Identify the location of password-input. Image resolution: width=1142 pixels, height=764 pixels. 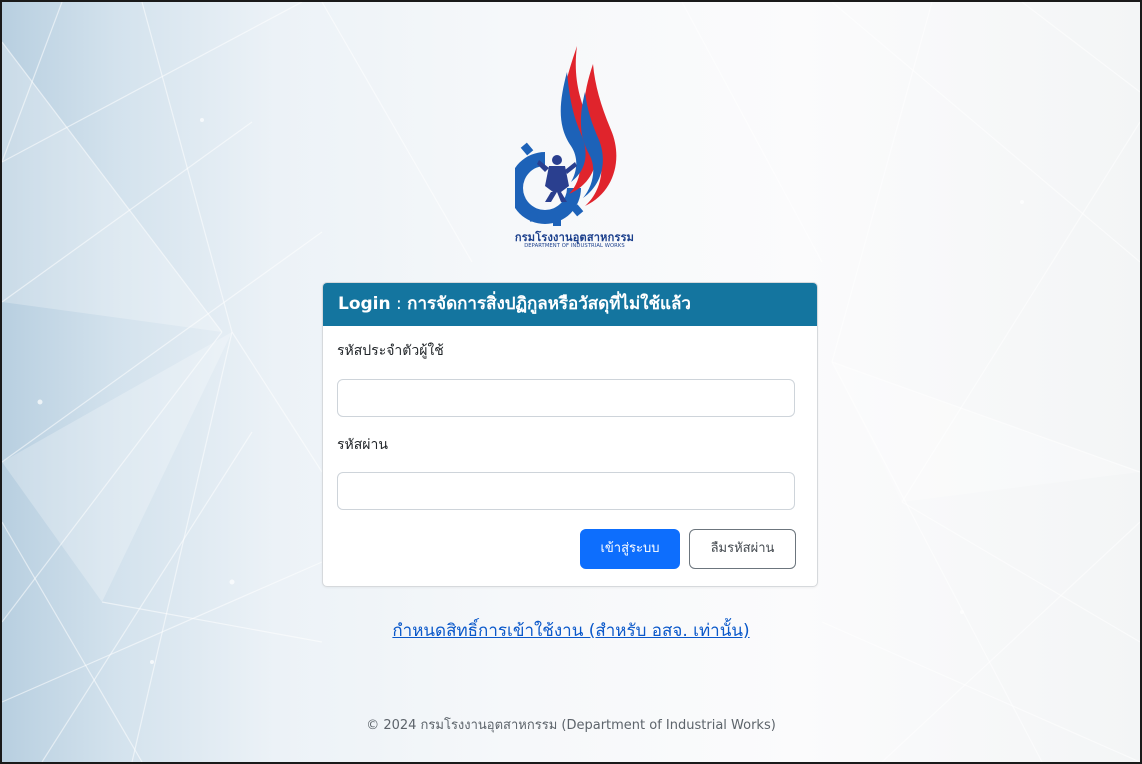
(566, 491).